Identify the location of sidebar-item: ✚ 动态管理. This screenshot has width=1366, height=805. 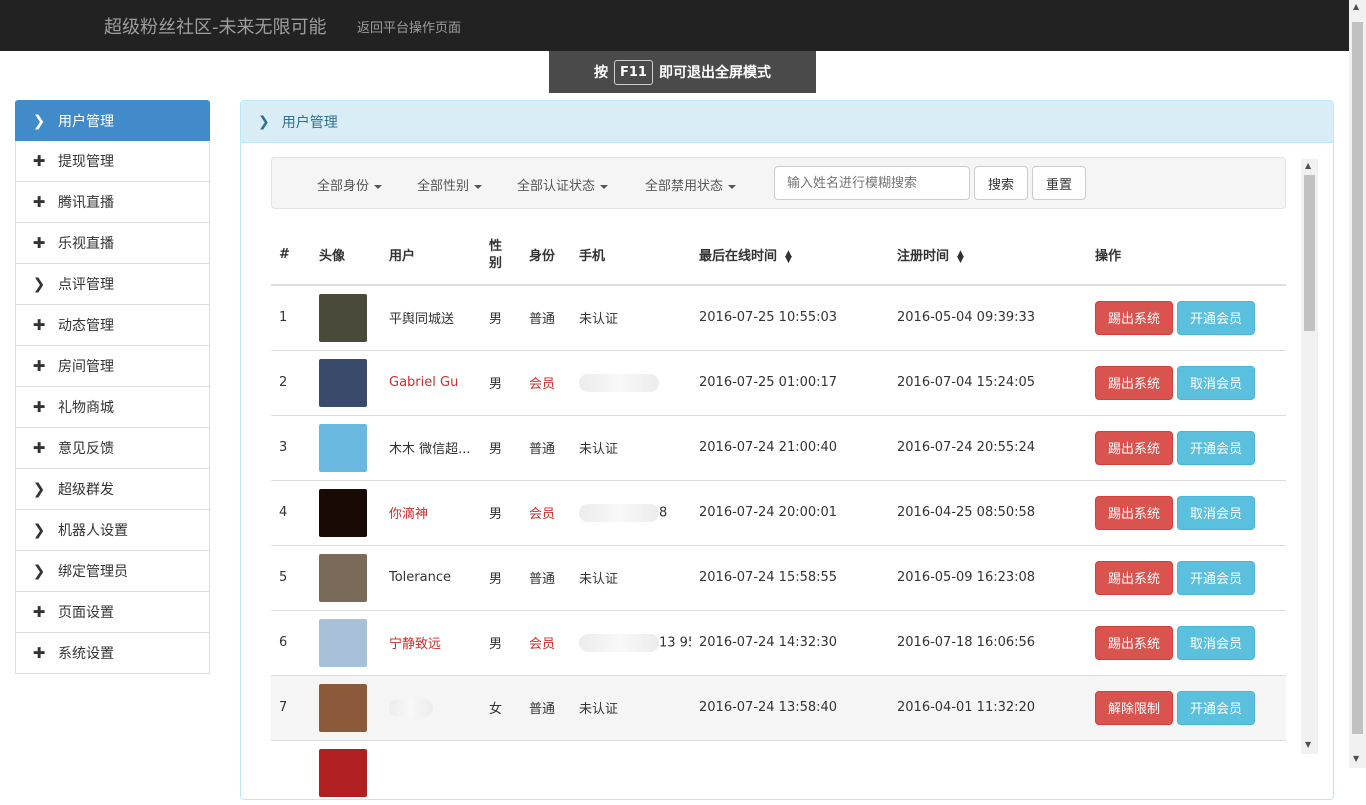
(112, 325).